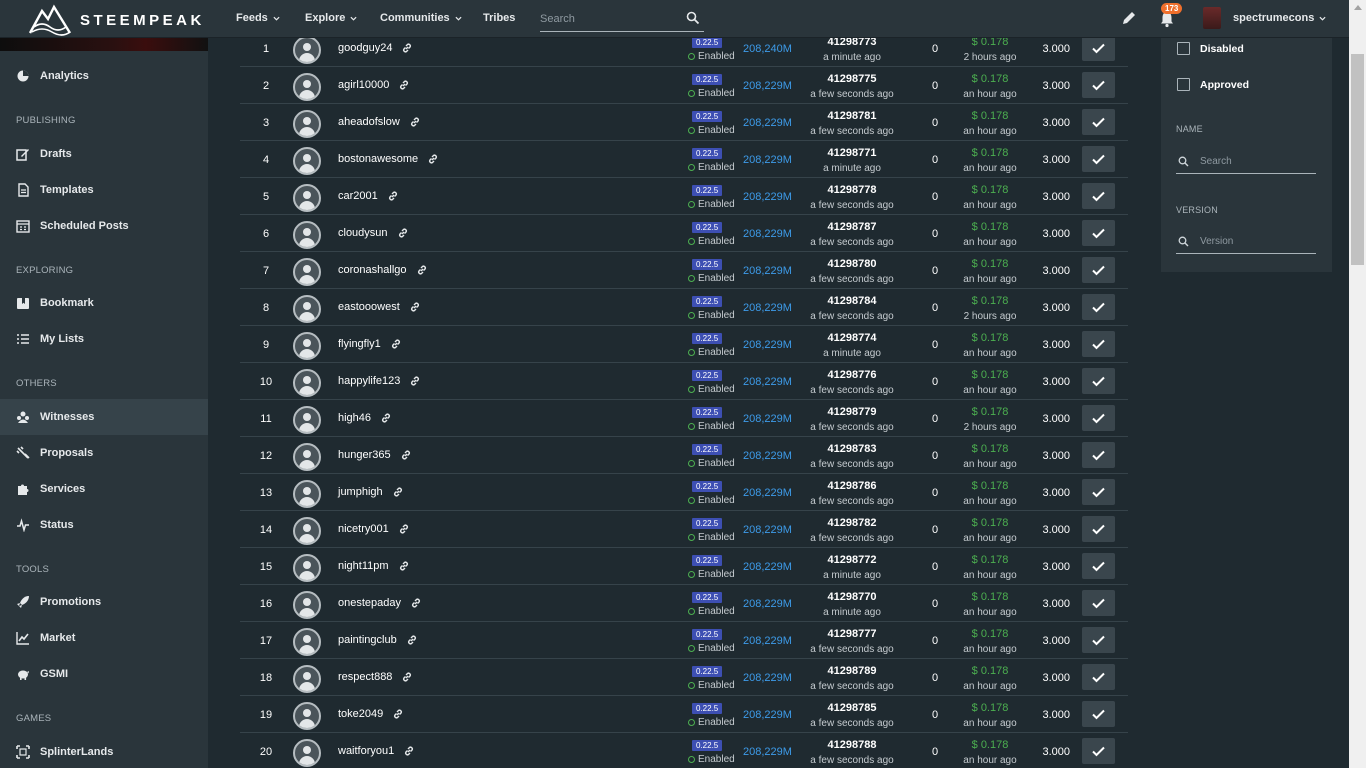 The image size is (1366, 768). I want to click on sidebar-item-templates: Templates, so click(104, 190).